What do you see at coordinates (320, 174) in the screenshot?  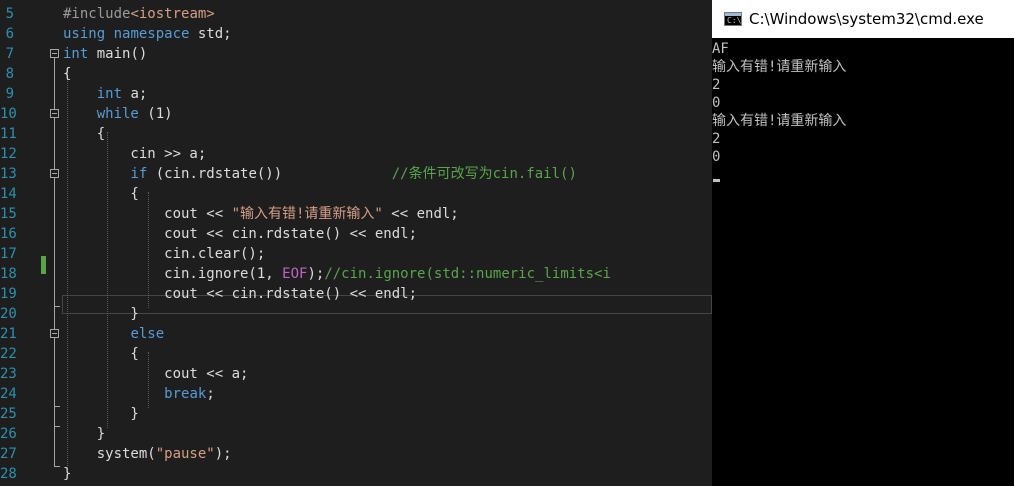 I see `code-text: if (cin.rdstate()) //条件可改写为cin.fail()` at bounding box center [320, 174].